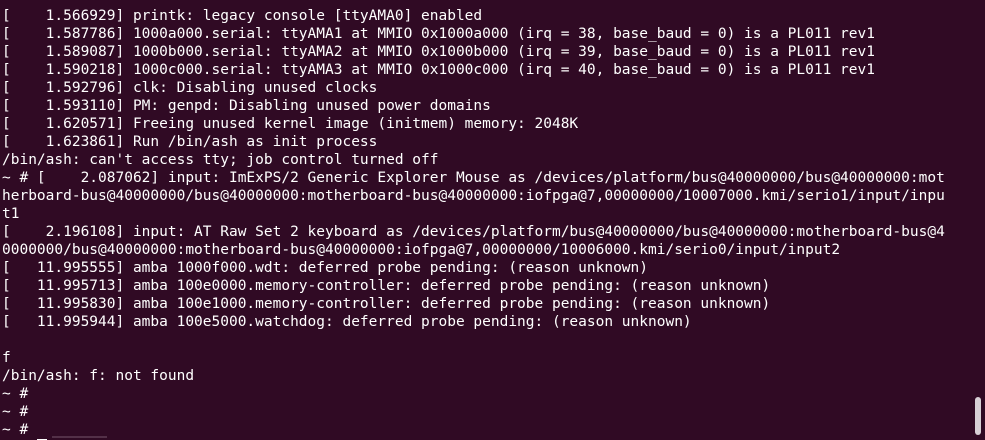 This screenshot has height=440, width=985. Describe the element at coordinates (190, 88) in the screenshot. I see `terminal-line: [ 1.592796] clk: Disabling unused clocks` at that location.